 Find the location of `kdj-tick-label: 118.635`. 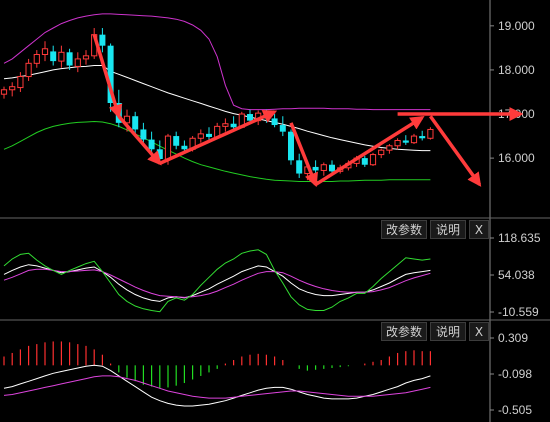

kdj-tick-label: 118.635 is located at coordinates (519, 238).